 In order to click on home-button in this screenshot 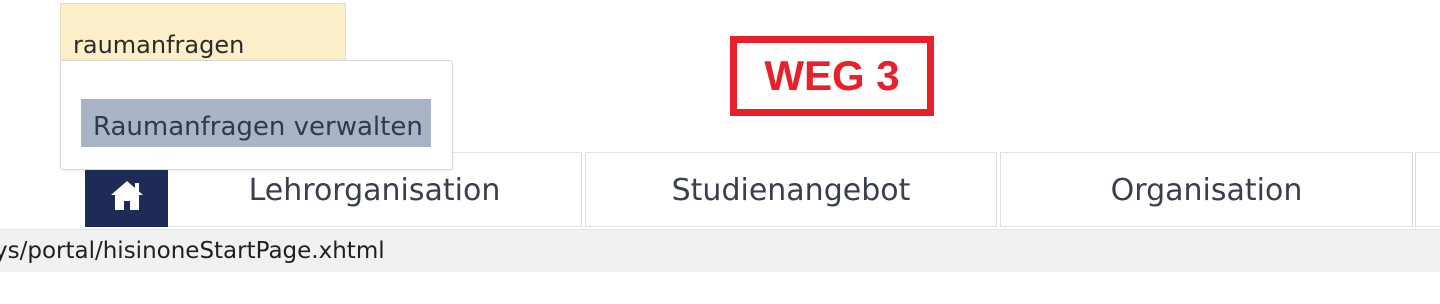, I will do `click(126, 195)`.